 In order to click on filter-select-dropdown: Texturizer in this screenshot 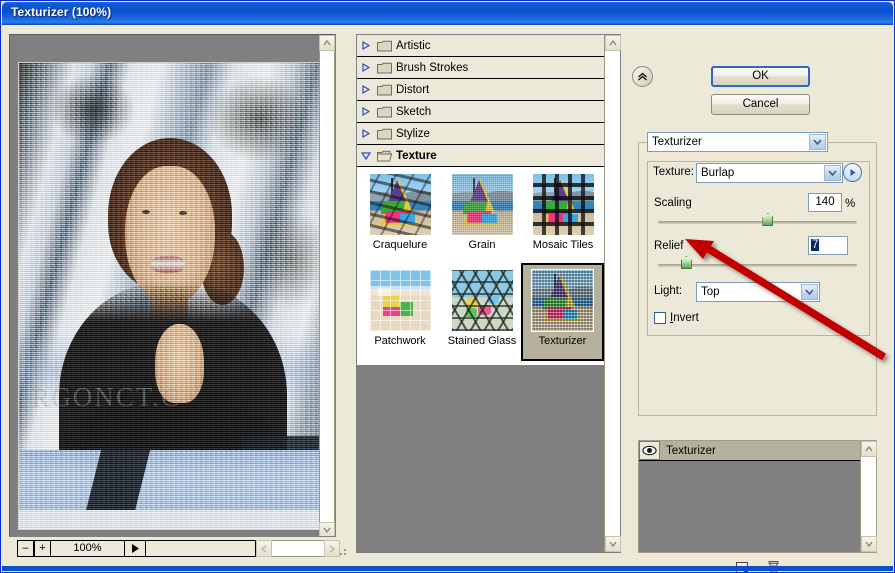, I will do `click(737, 142)`.